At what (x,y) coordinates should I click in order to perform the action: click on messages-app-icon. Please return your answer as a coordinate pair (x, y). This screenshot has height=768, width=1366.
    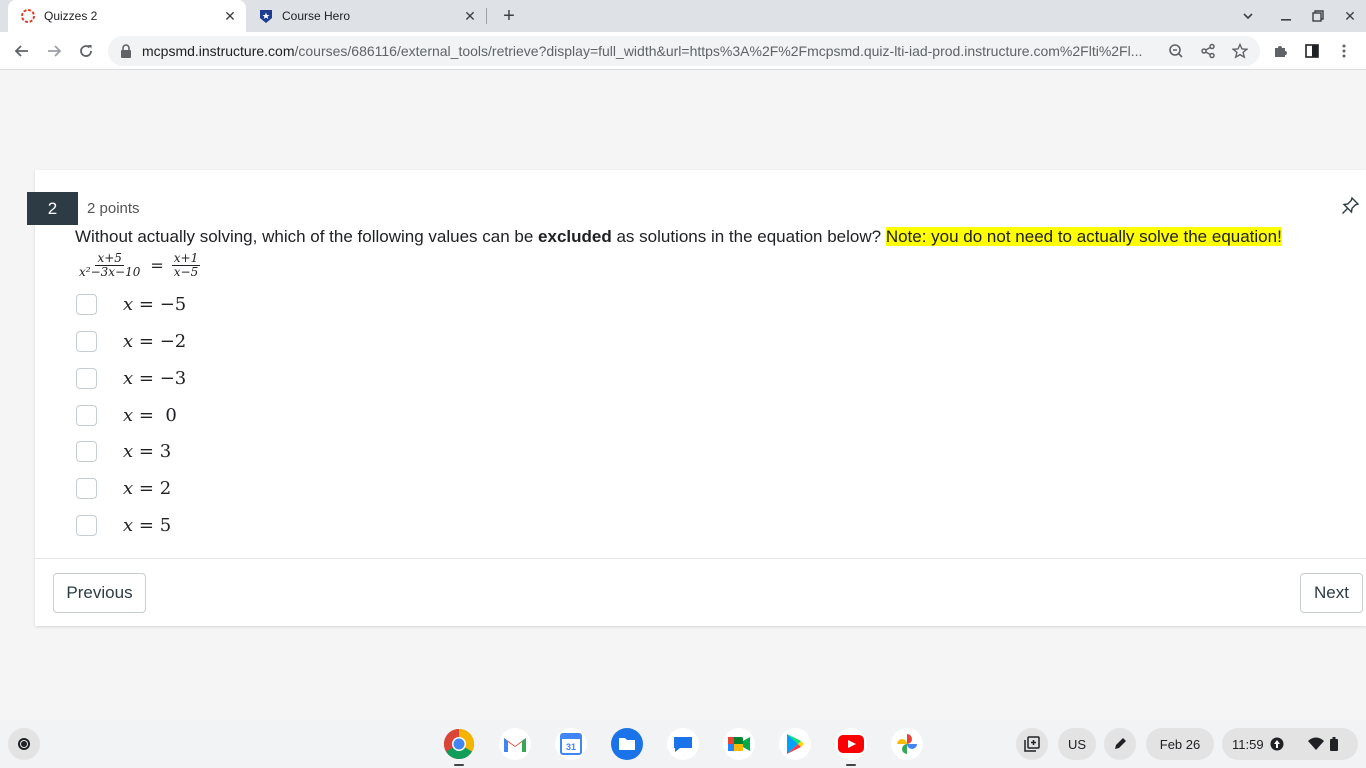
    Looking at the image, I should click on (683, 744).